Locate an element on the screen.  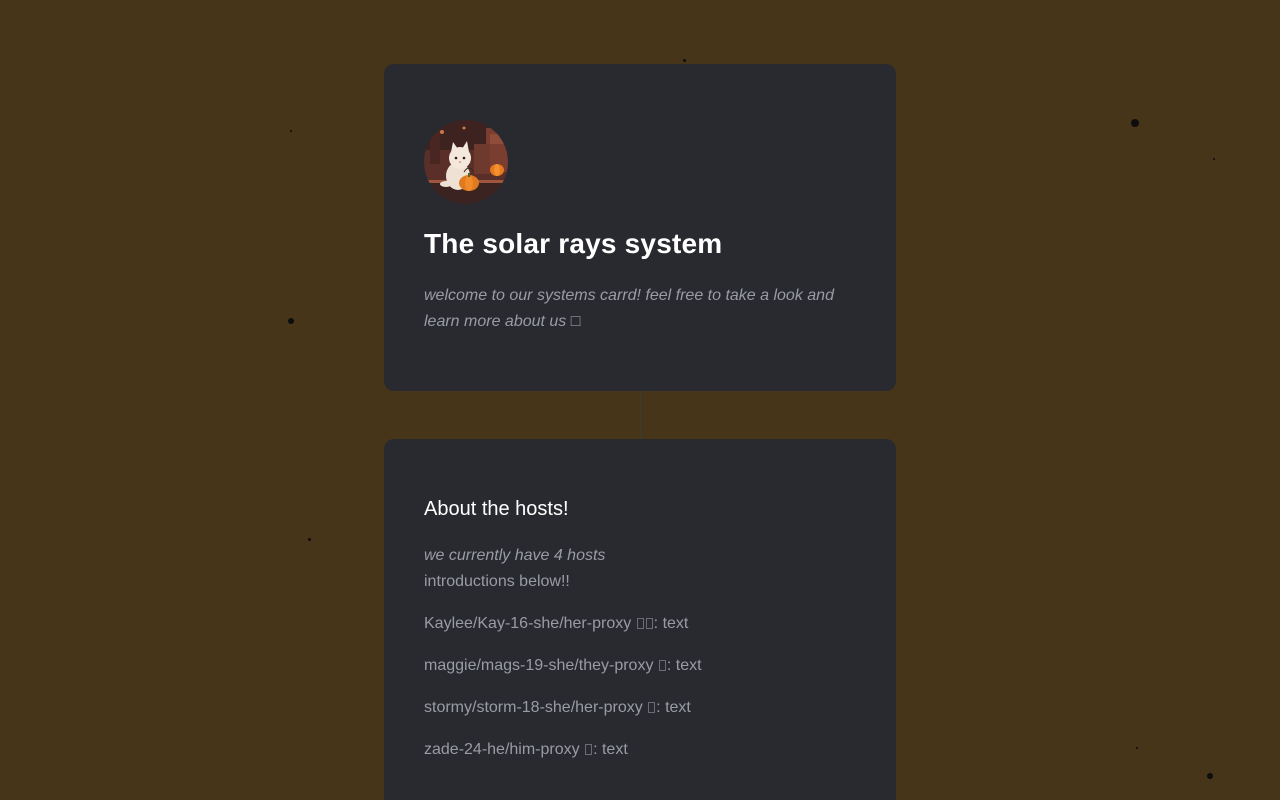
host-entry: zade-24-he/him-proxy : text is located at coordinates (526, 750).